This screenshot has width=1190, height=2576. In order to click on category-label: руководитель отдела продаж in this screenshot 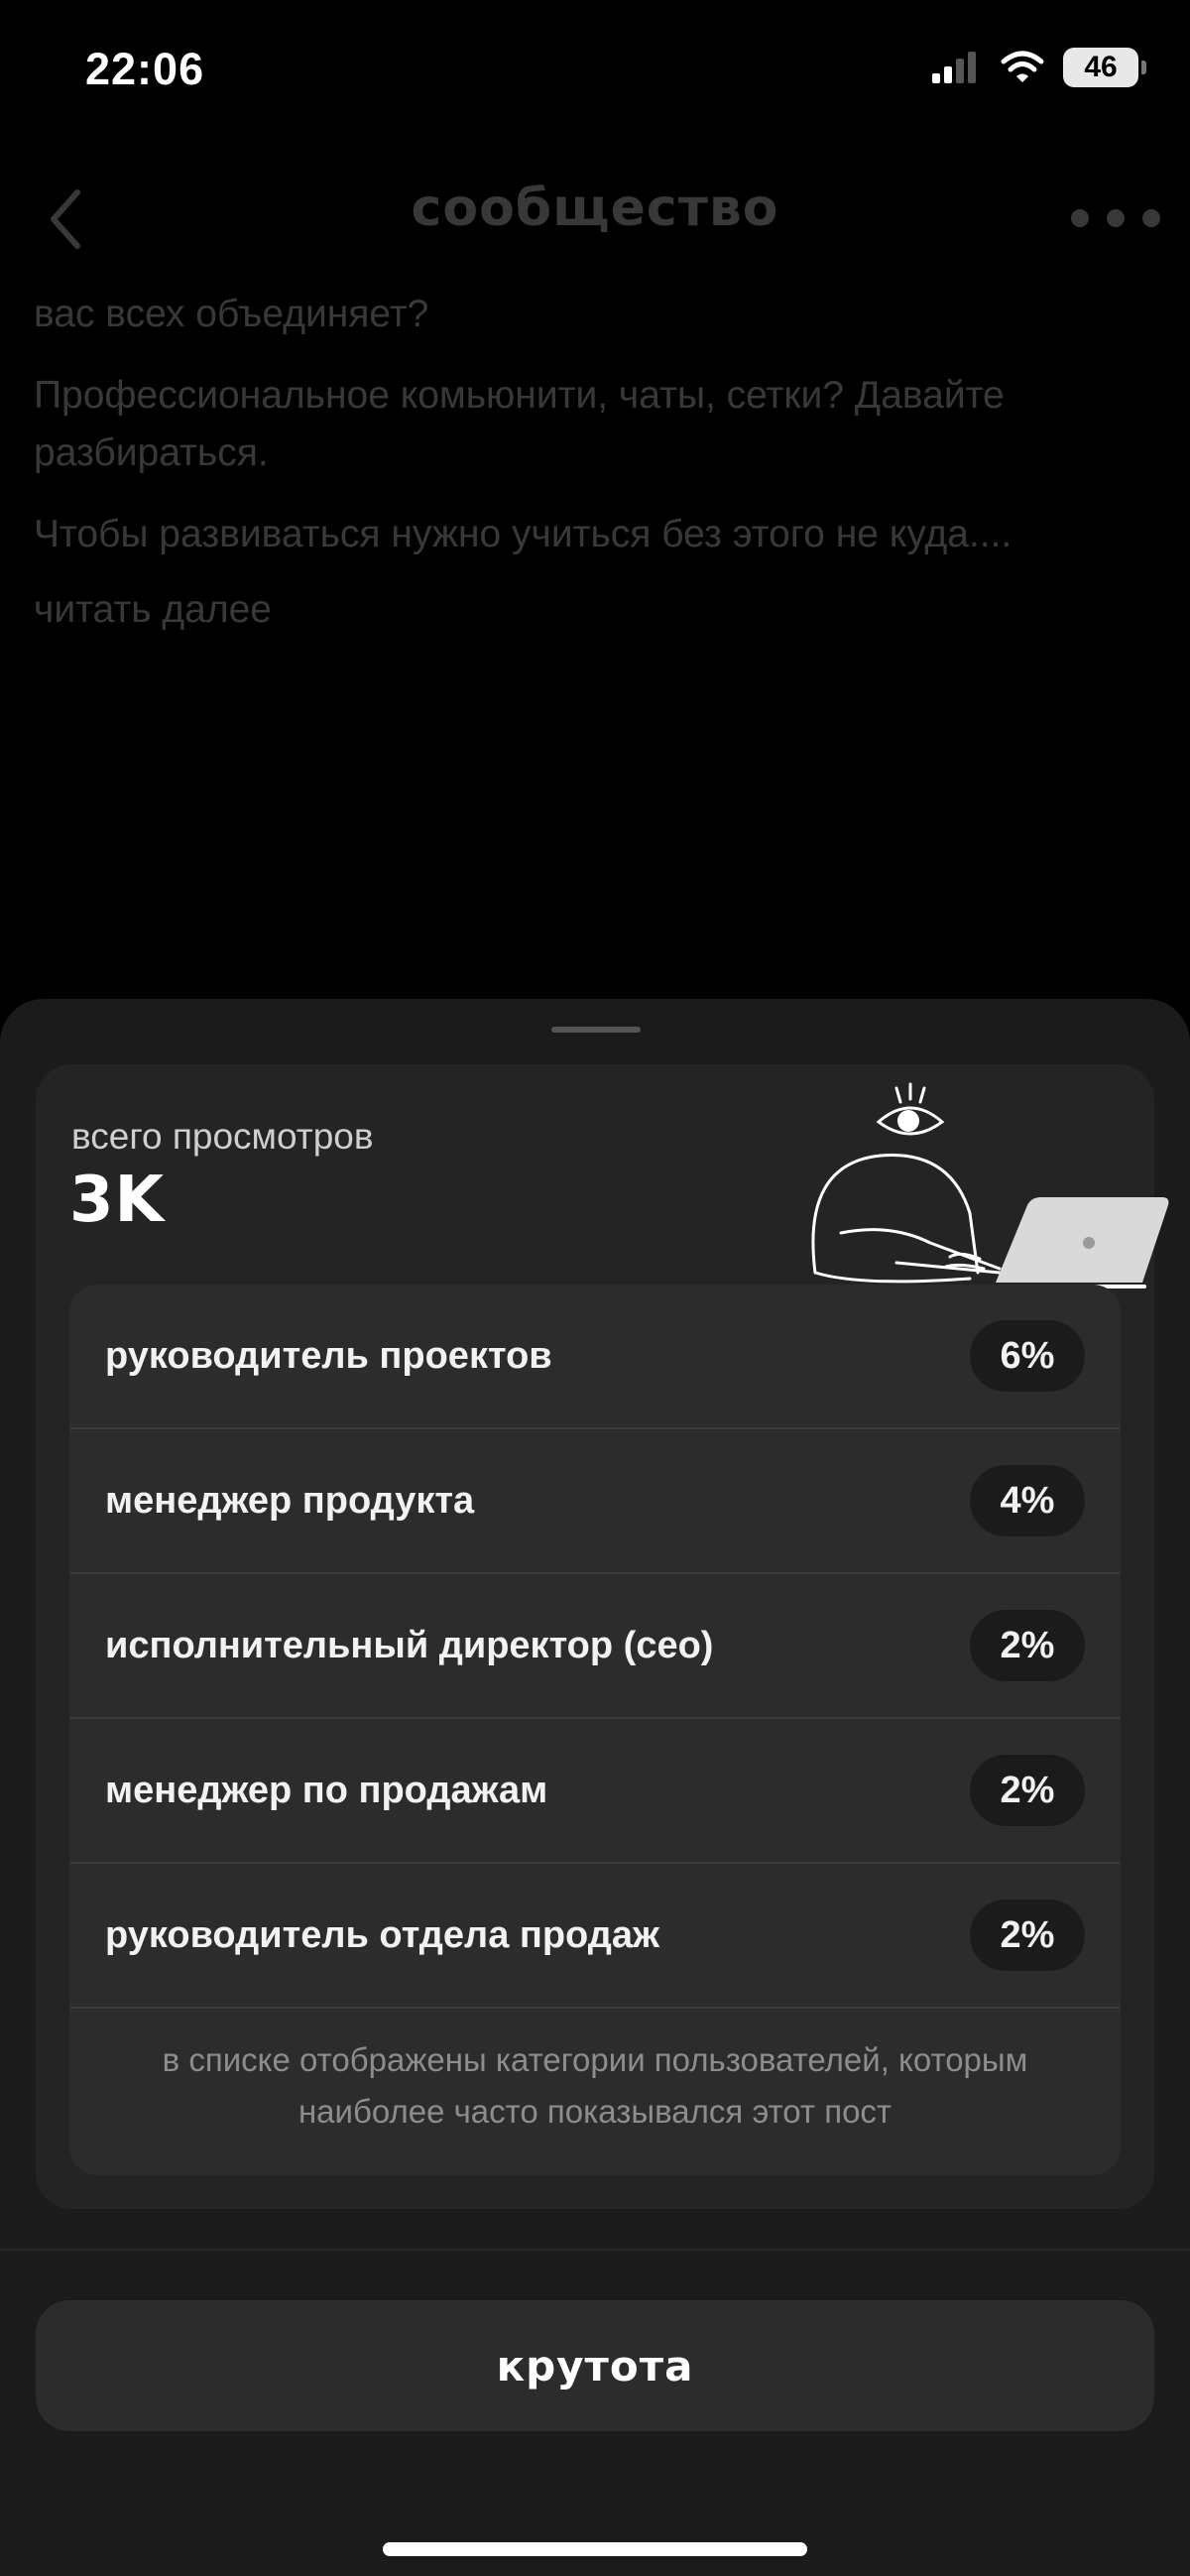, I will do `click(382, 1934)`.